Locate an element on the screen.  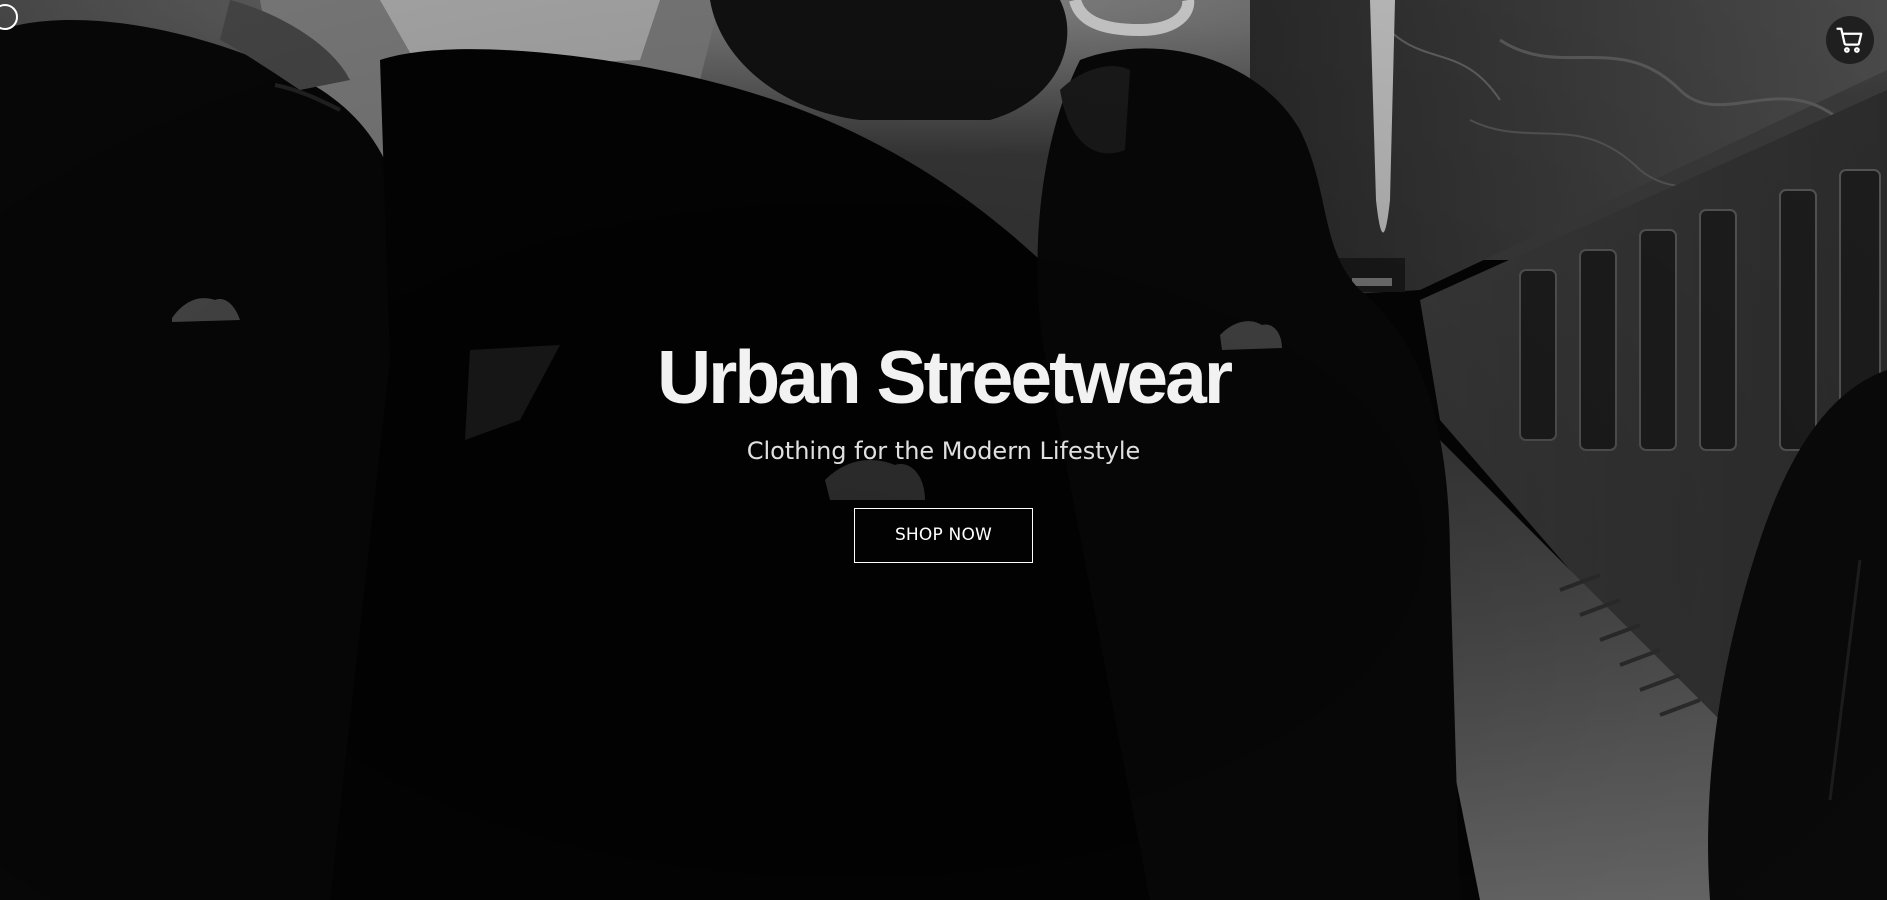
shop-now-button: SHOP NOW is located at coordinates (943, 535).